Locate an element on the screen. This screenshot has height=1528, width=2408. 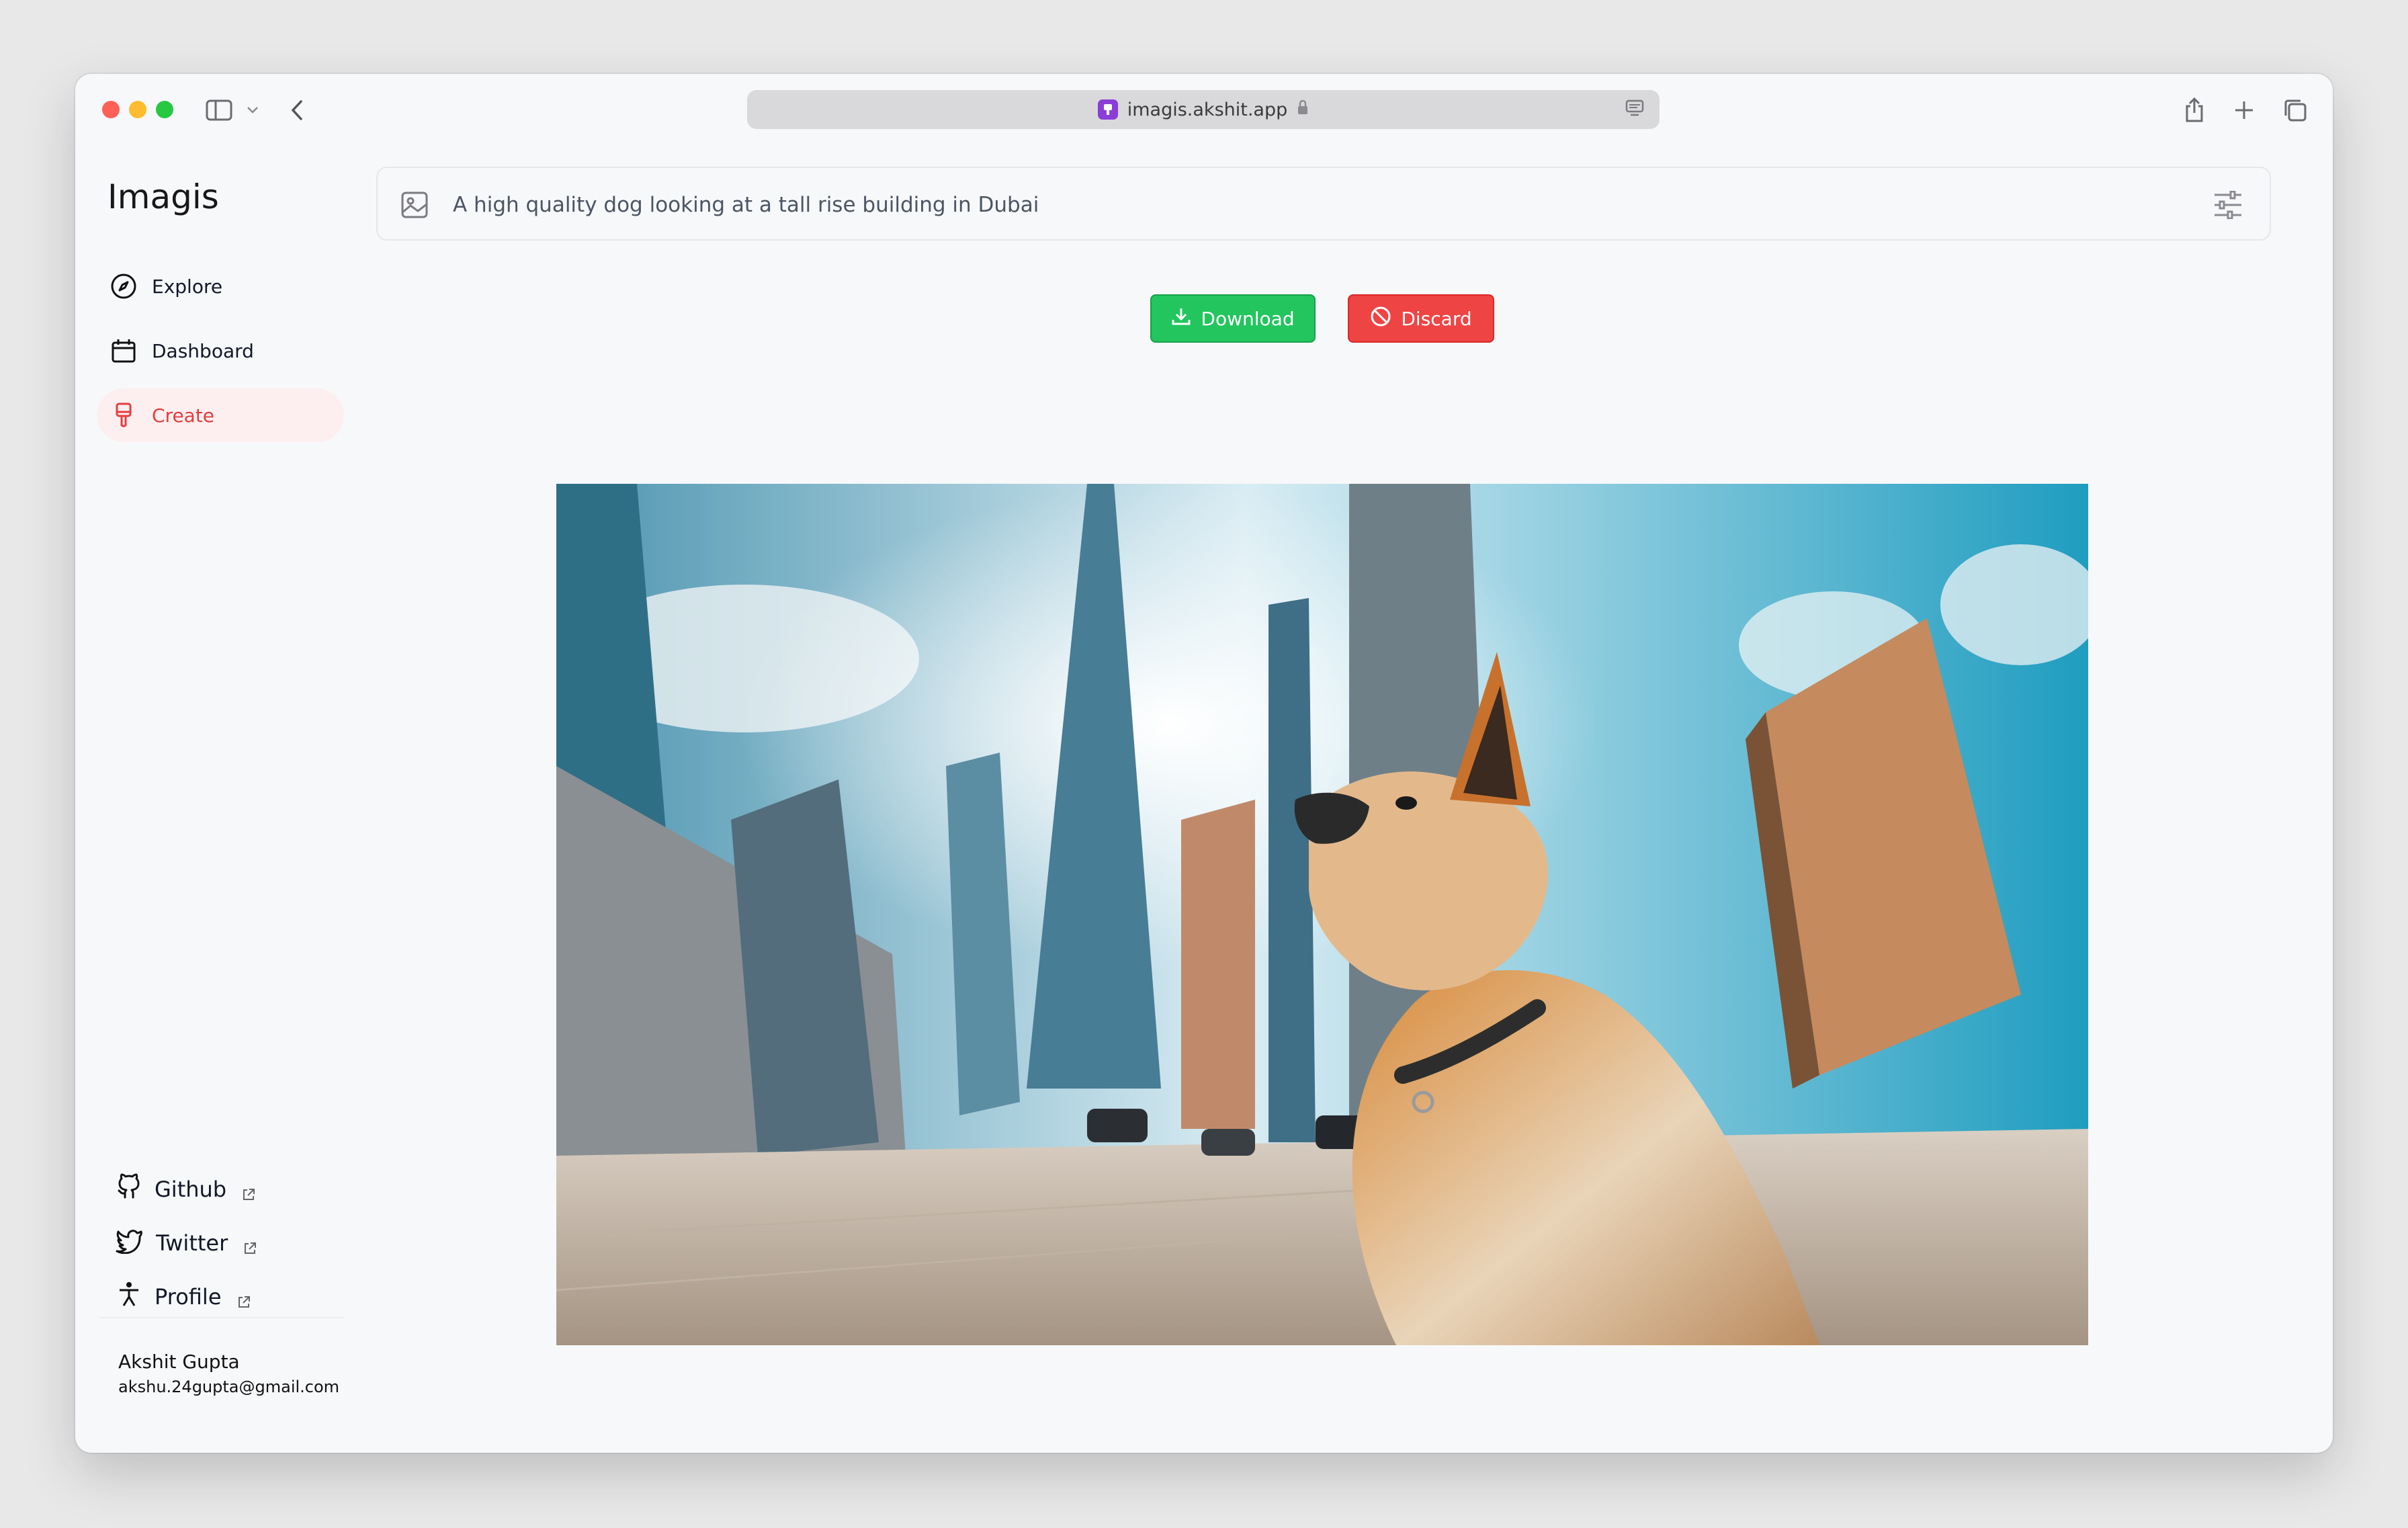
browser-titlebar: imagis.akshit.app is located at coordinates (1204, 111).